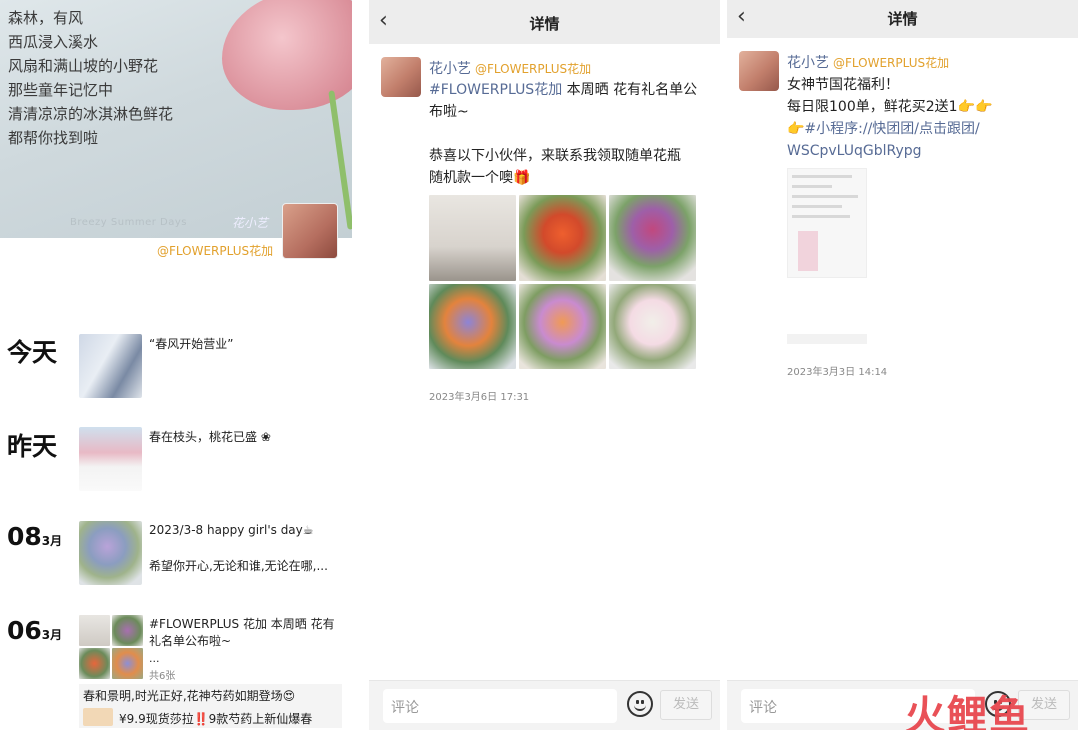 Image resolution: width=1080 pixels, height=730 pixels. What do you see at coordinates (24, 630) in the screenshot?
I see `day-number: 06` at bounding box center [24, 630].